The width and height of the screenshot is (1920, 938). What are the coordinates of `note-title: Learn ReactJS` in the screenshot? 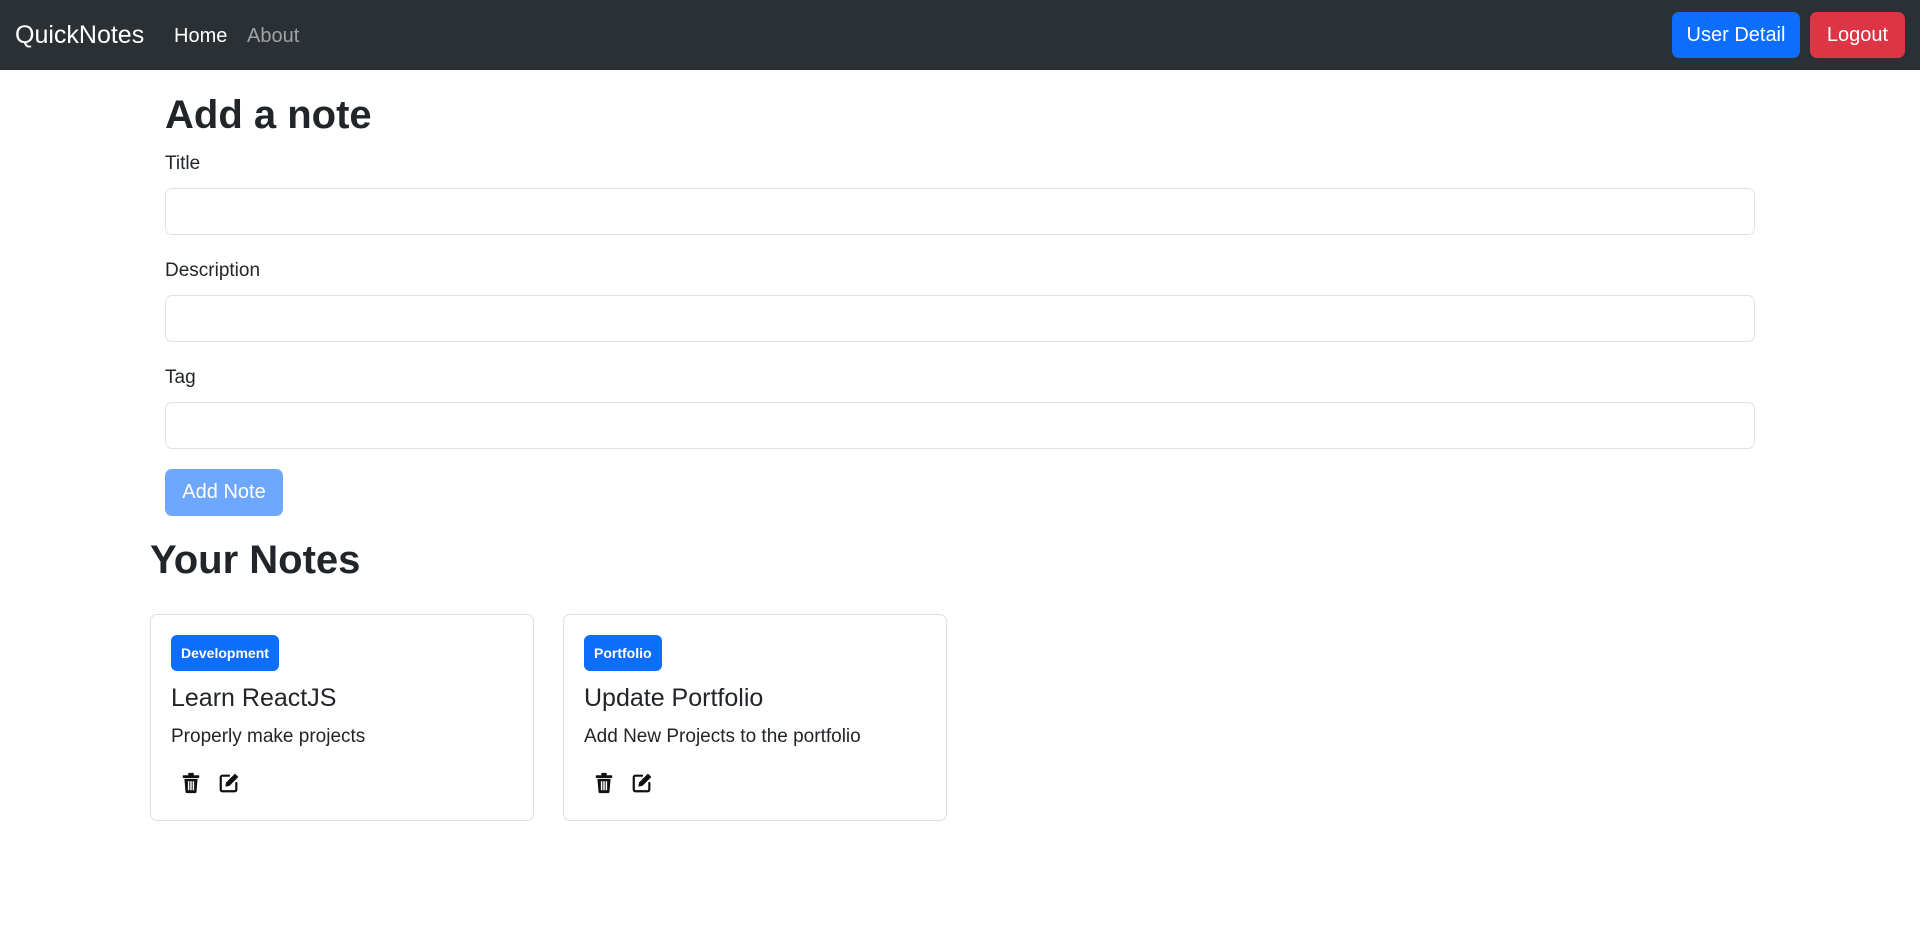 It's located at (254, 698).